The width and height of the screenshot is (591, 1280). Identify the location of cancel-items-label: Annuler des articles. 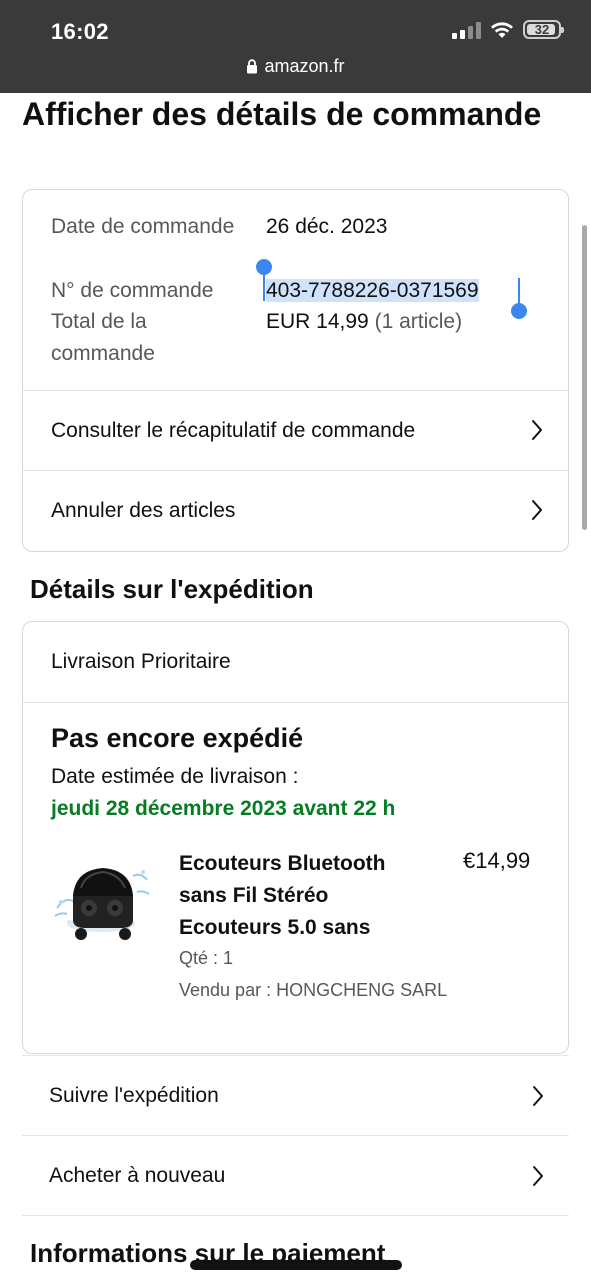
(143, 510).